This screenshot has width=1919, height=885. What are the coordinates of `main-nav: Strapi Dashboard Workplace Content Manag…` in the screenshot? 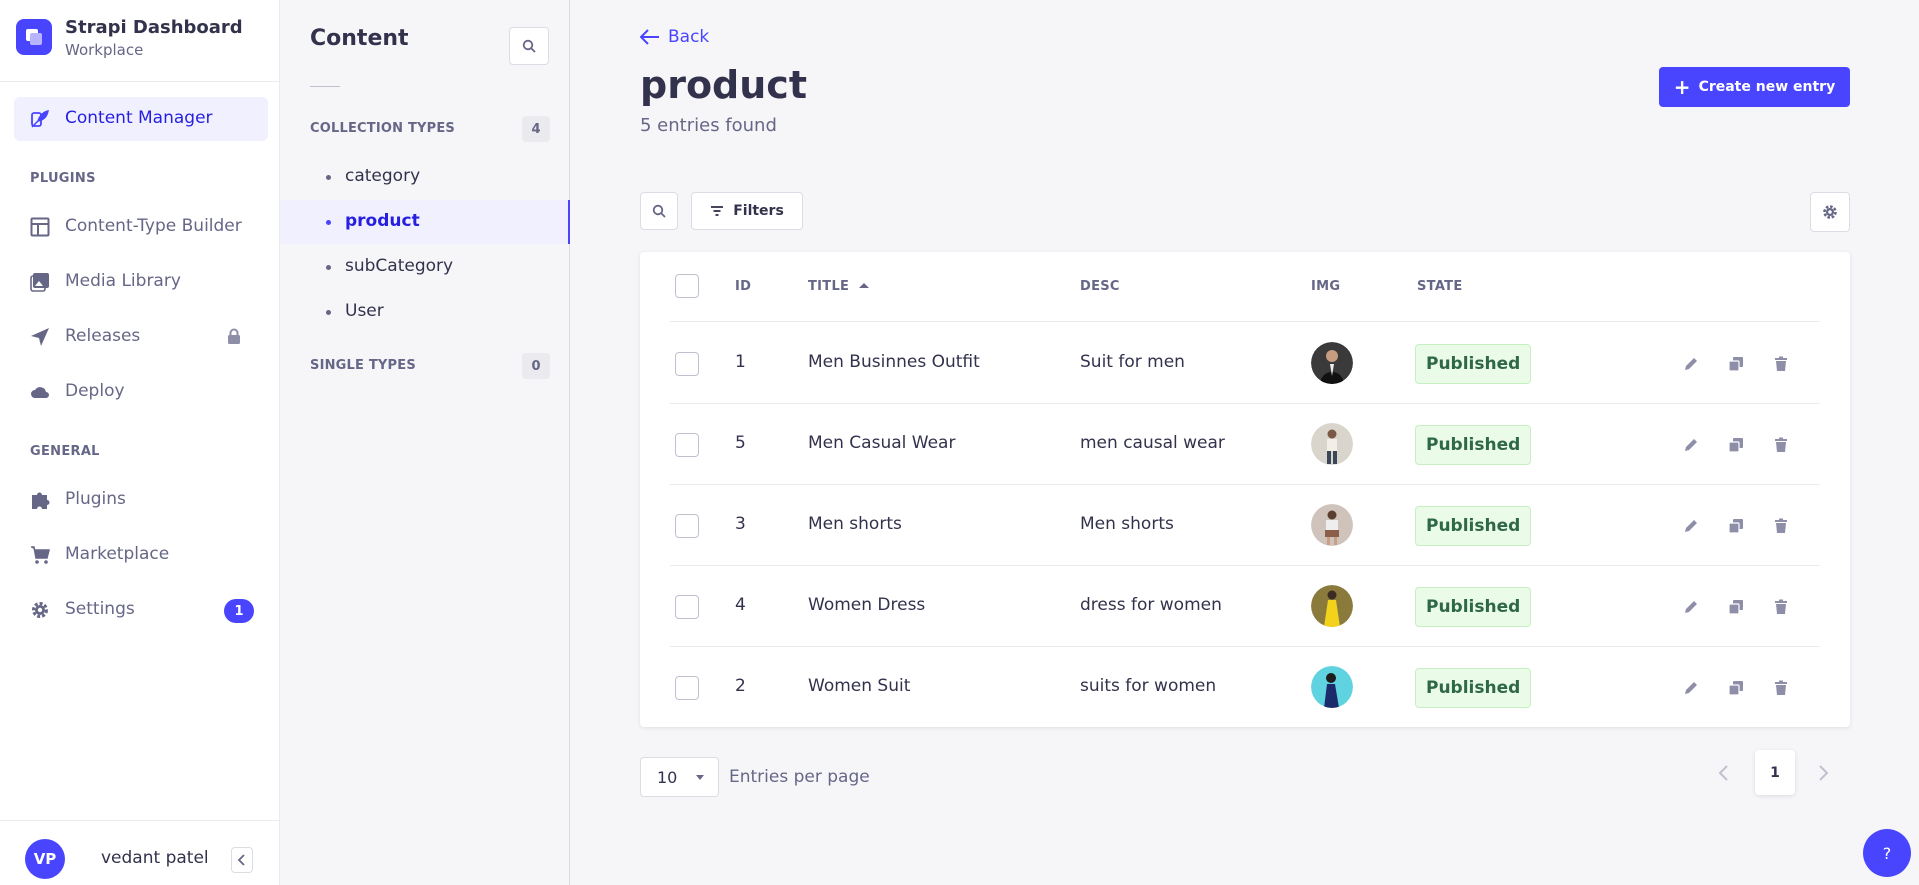 It's located at (140, 442).